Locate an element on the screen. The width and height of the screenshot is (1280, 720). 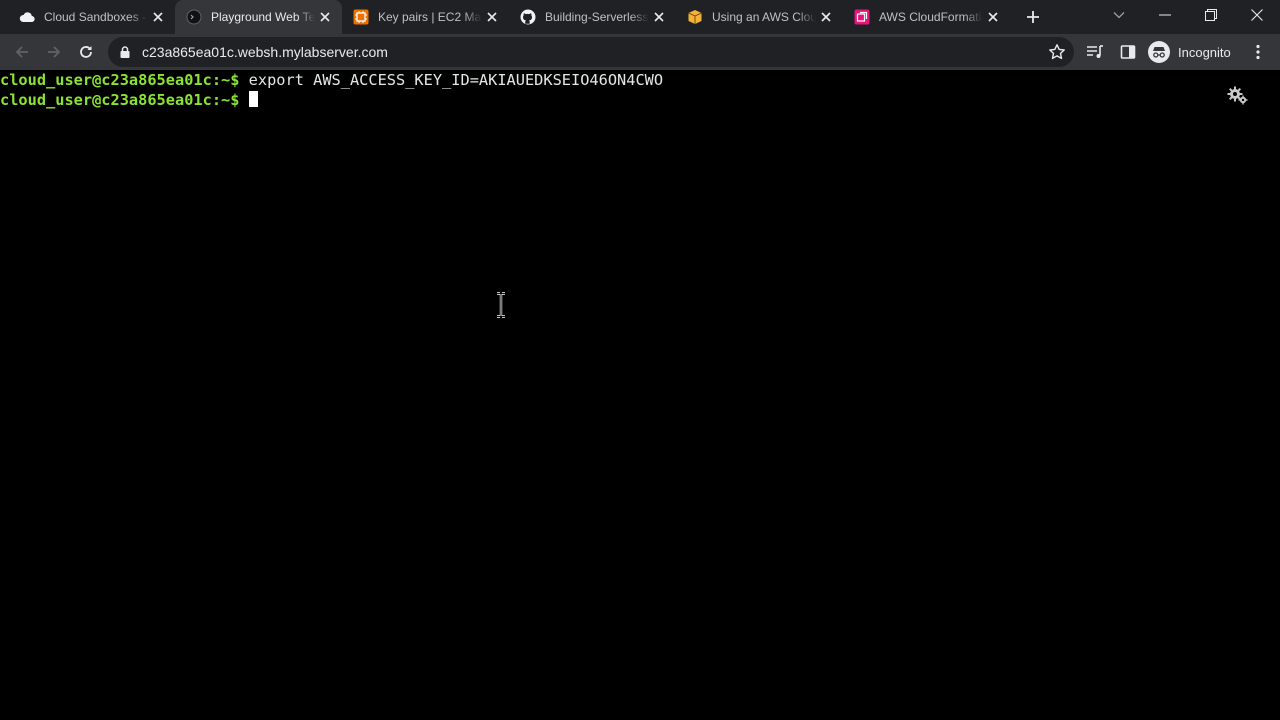
tab-title: Playground Web Te is located at coordinates (263, 17).